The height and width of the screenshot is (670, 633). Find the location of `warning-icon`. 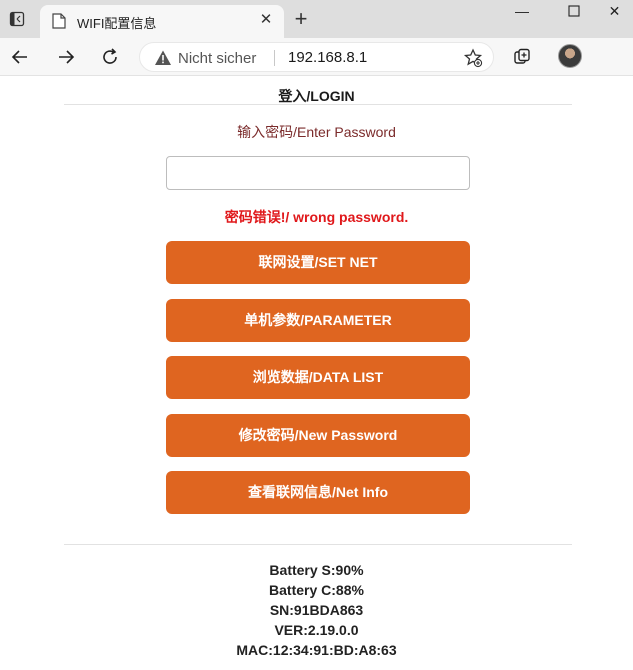

warning-icon is located at coordinates (163, 58).